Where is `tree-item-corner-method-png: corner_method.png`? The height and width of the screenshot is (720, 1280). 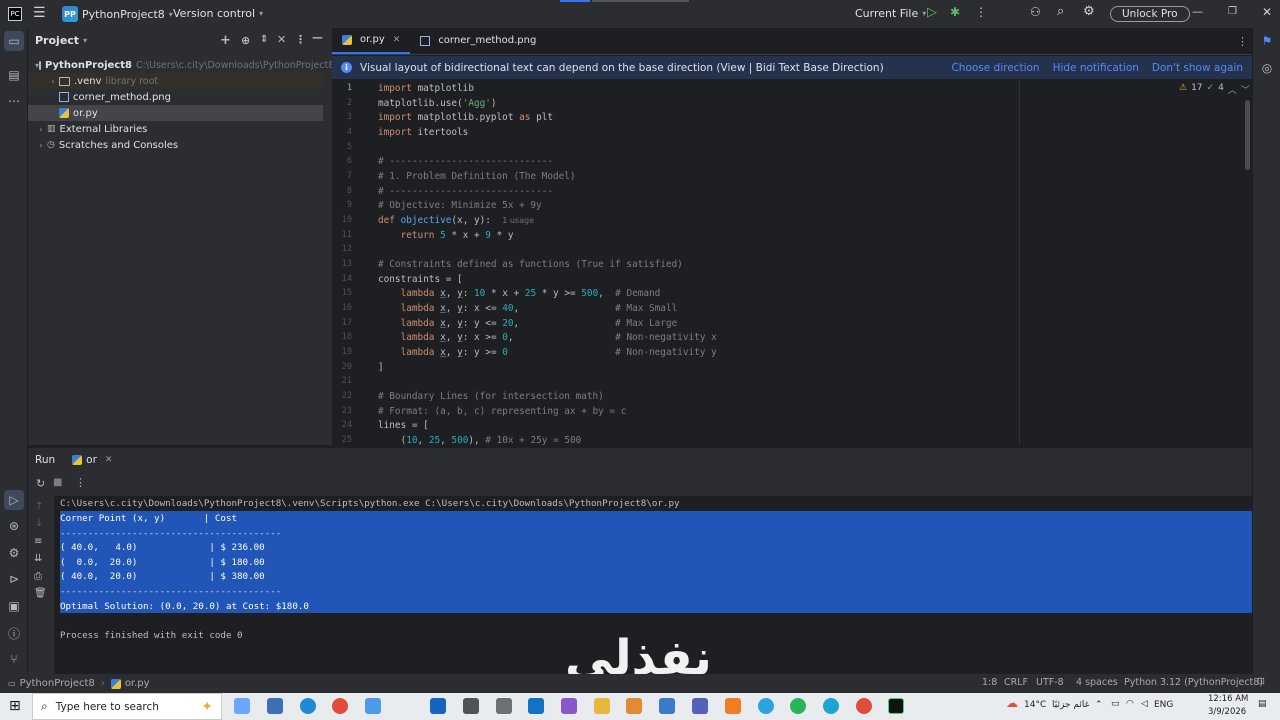
tree-item-corner-method-png: corner_method.png is located at coordinates (175, 97).